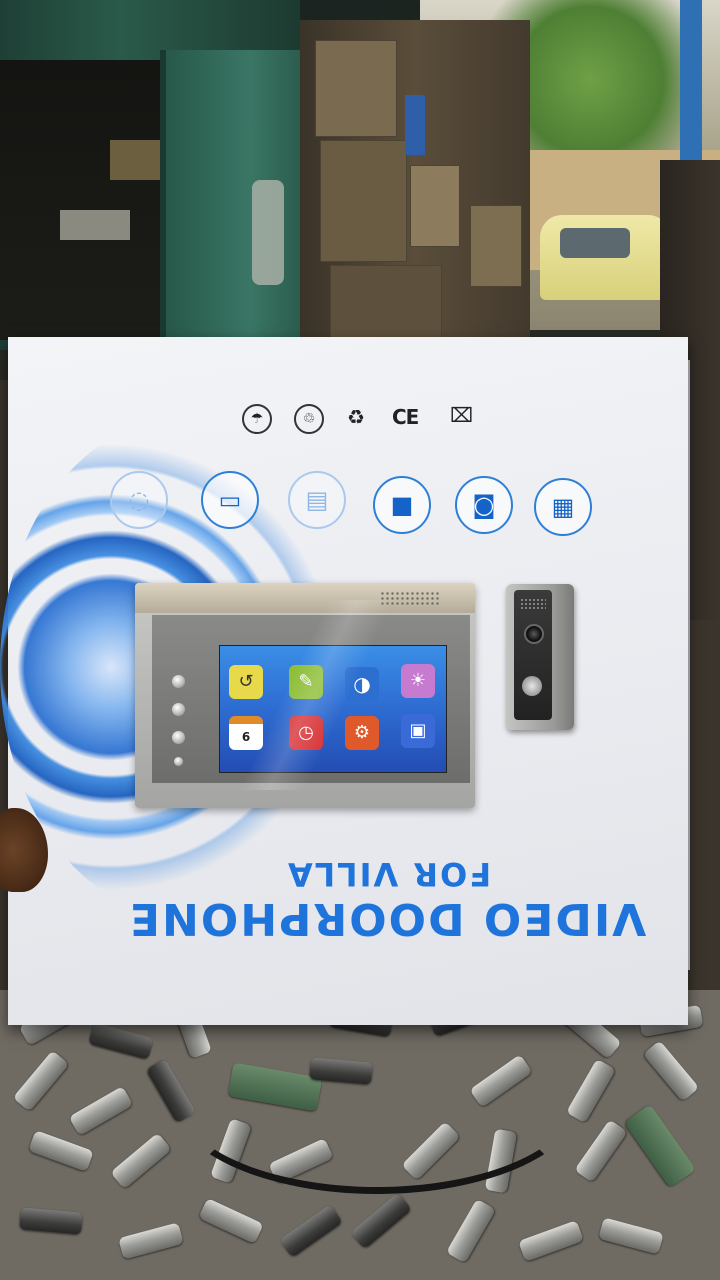 Image resolution: width=720 pixels, height=1280 pixels. Describe the element at coordinates (532, 686) in the screenshot. I see `doorbell-call-button` at that location.